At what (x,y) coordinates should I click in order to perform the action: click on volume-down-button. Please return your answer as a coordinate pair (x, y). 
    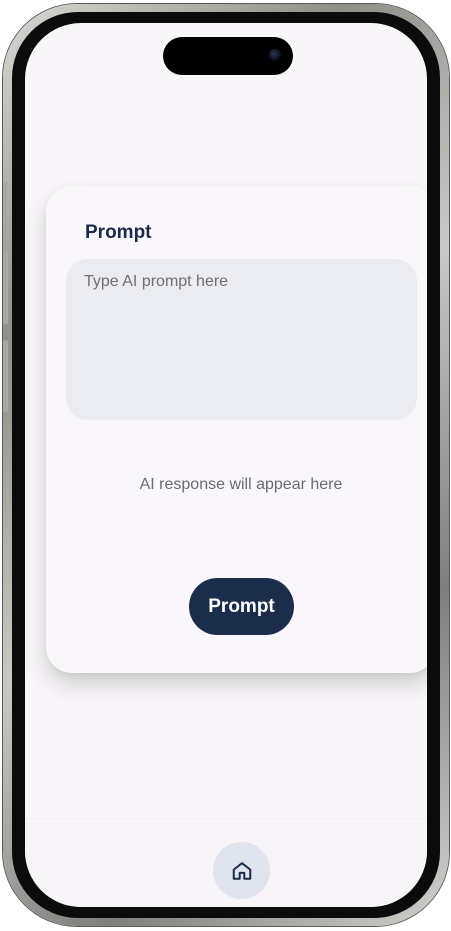
    Looking at the image, I should click on (5, 376).